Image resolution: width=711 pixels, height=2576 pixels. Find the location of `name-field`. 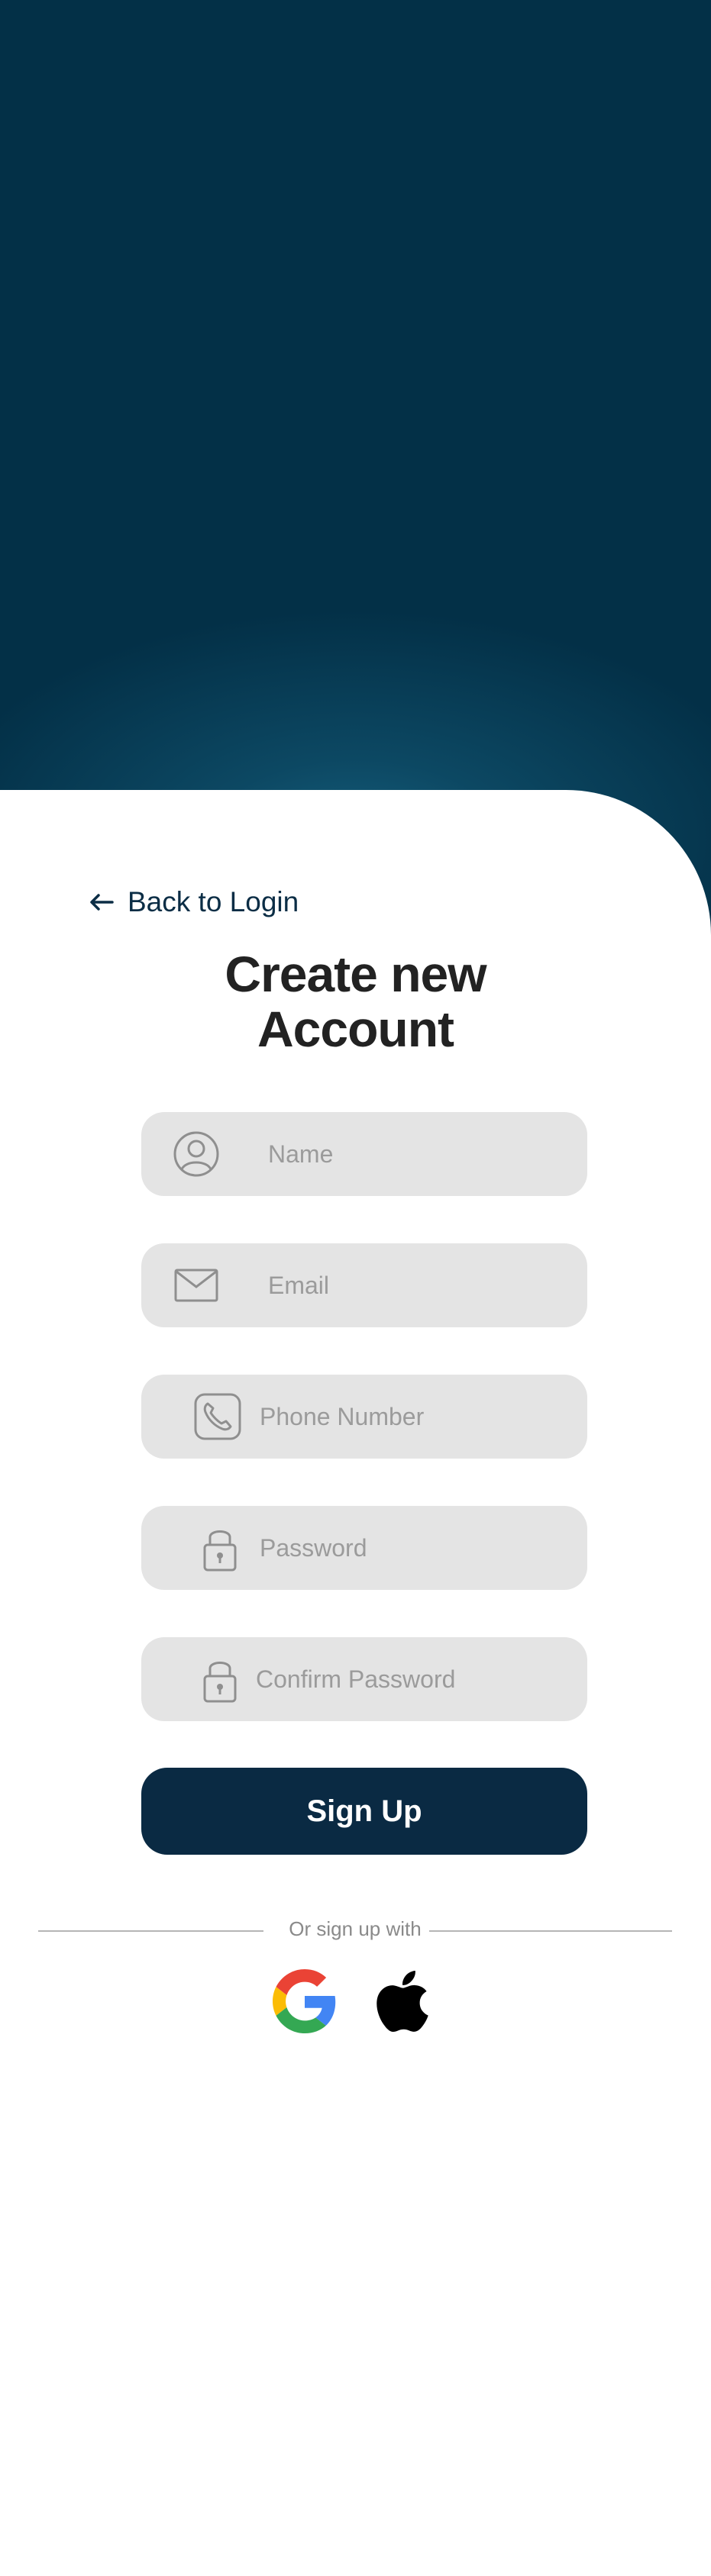

name-field is located at coordinates (364, 1154).